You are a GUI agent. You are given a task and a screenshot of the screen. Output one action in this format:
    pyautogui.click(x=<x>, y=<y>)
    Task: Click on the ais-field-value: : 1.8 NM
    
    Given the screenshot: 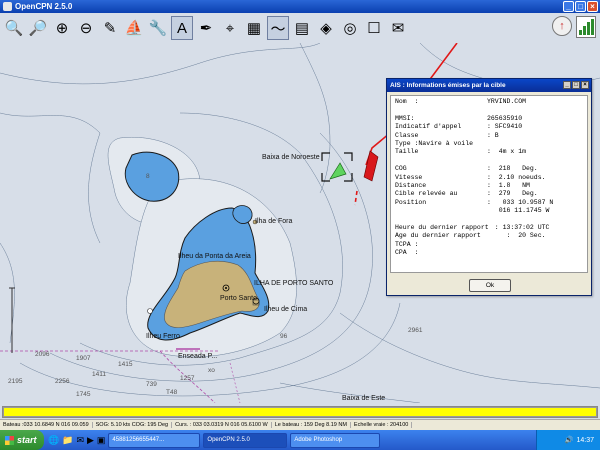 What is the action you would take?
    pyautogui.click(x=508, y=185)
    